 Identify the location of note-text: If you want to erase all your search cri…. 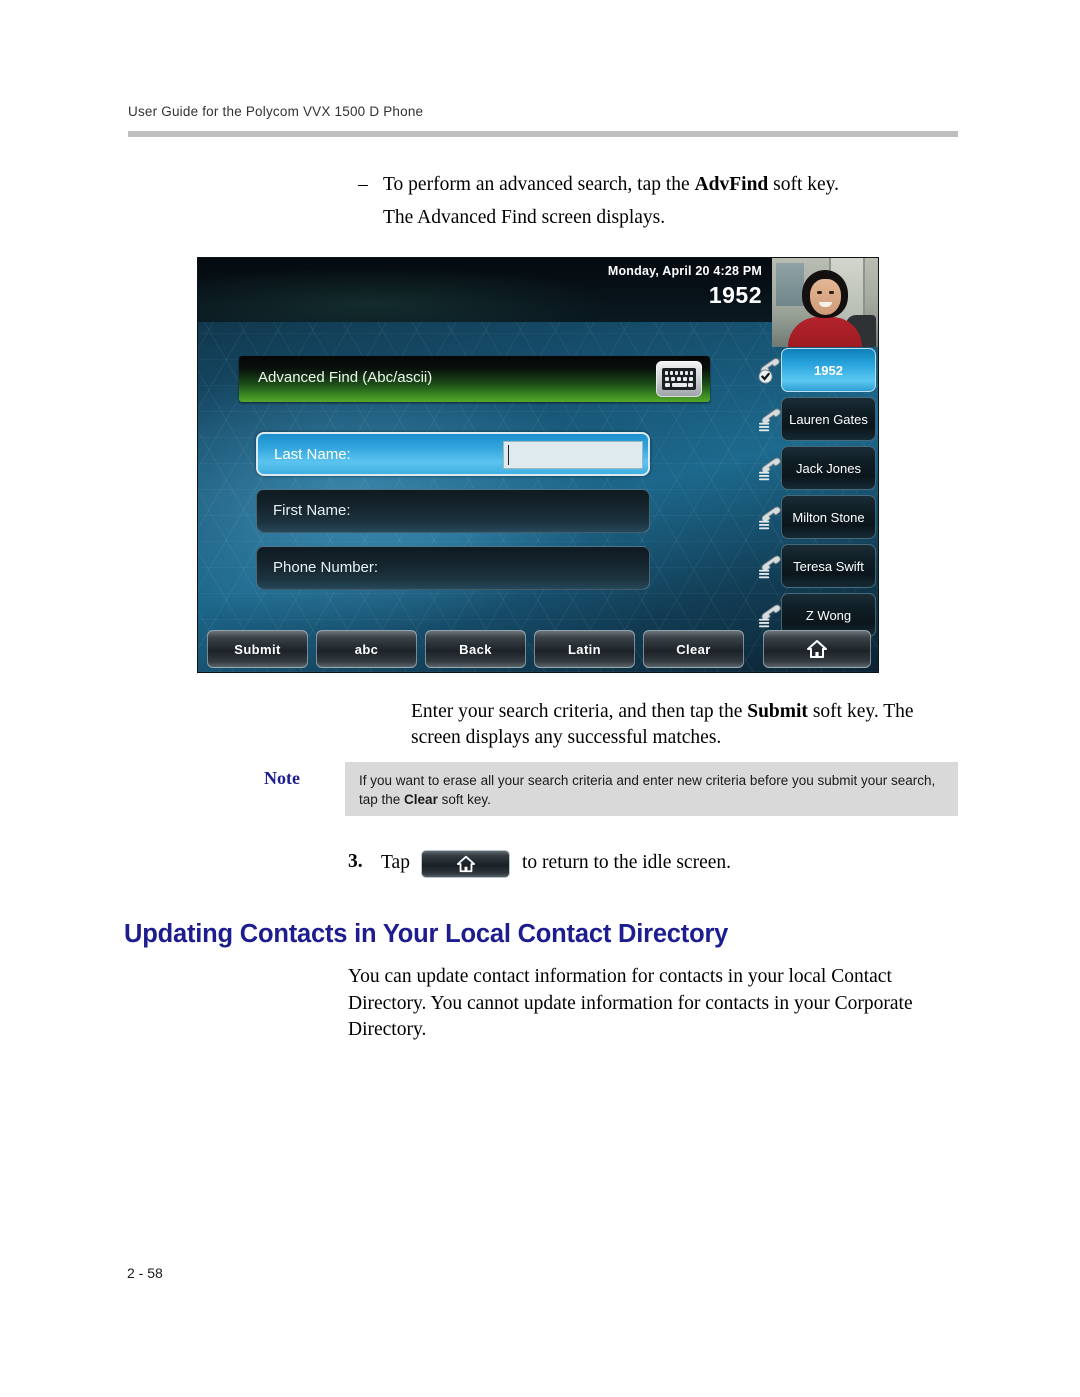
(653, 790).